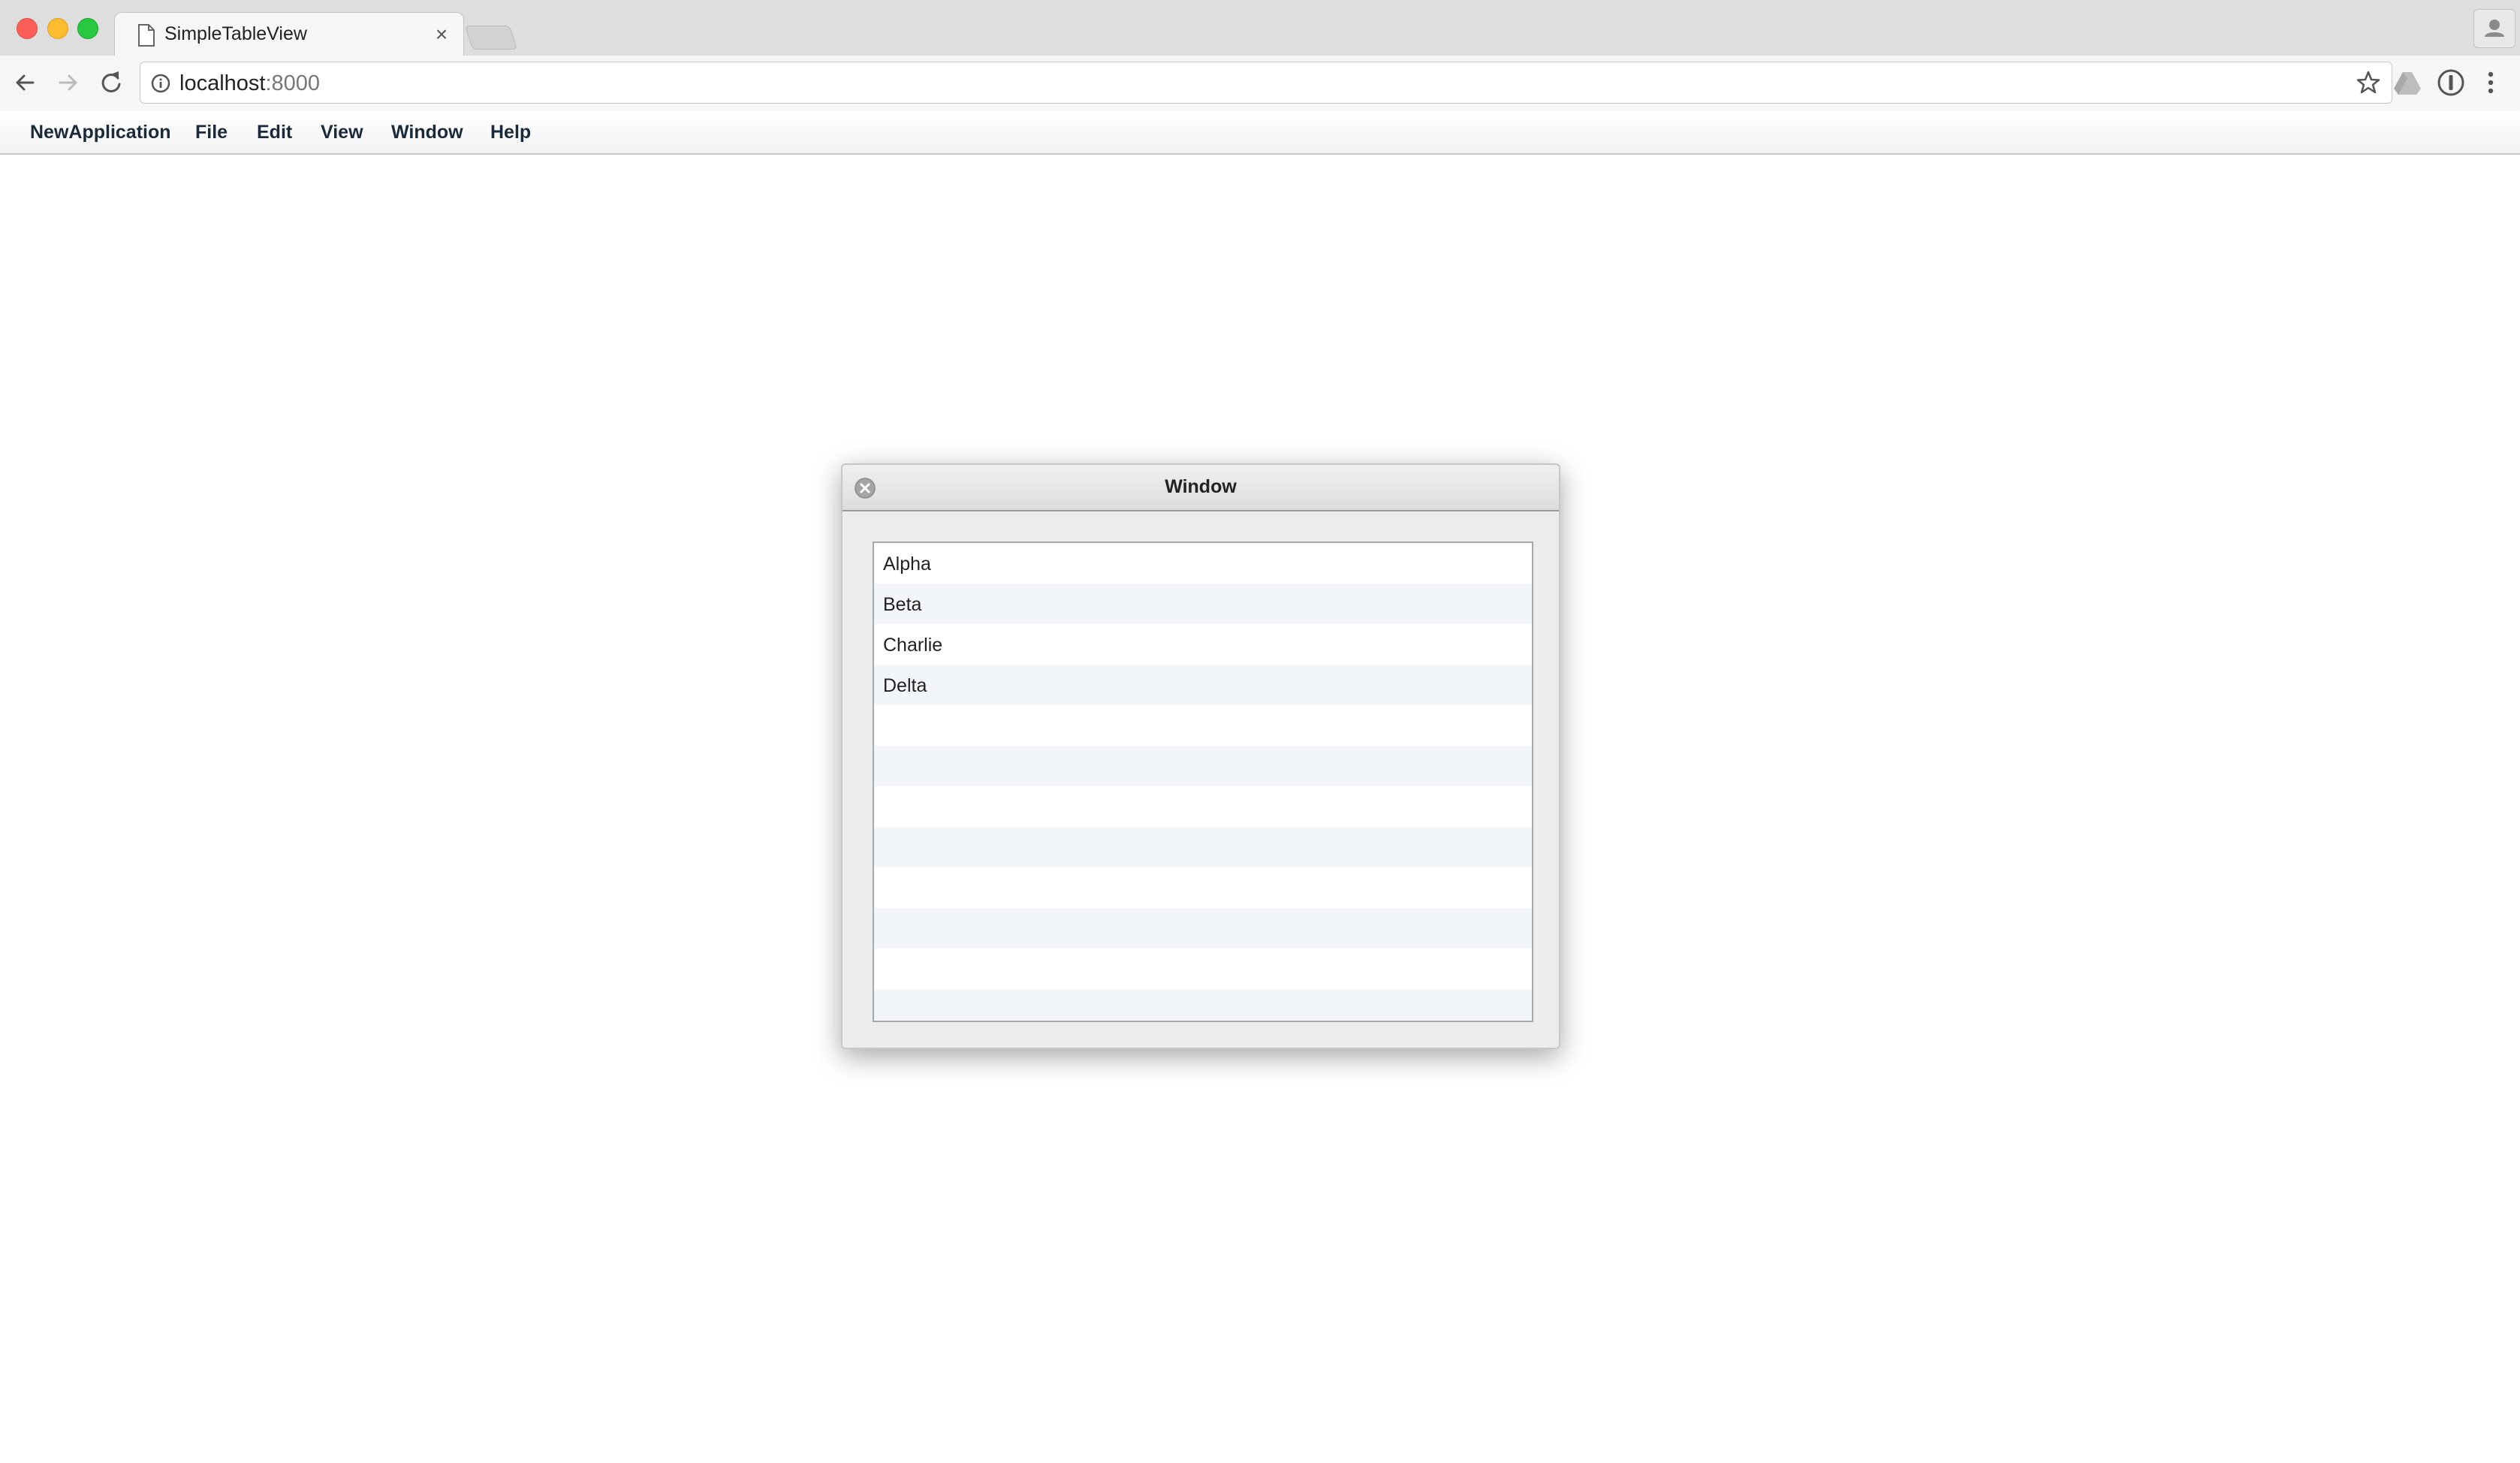 This screenshot has width=2520, height=1463. What do you see at coordinates (235, 33) in the screenshot?
I see `tab-title: SimpleTableView` at bounding box center [235, 33].